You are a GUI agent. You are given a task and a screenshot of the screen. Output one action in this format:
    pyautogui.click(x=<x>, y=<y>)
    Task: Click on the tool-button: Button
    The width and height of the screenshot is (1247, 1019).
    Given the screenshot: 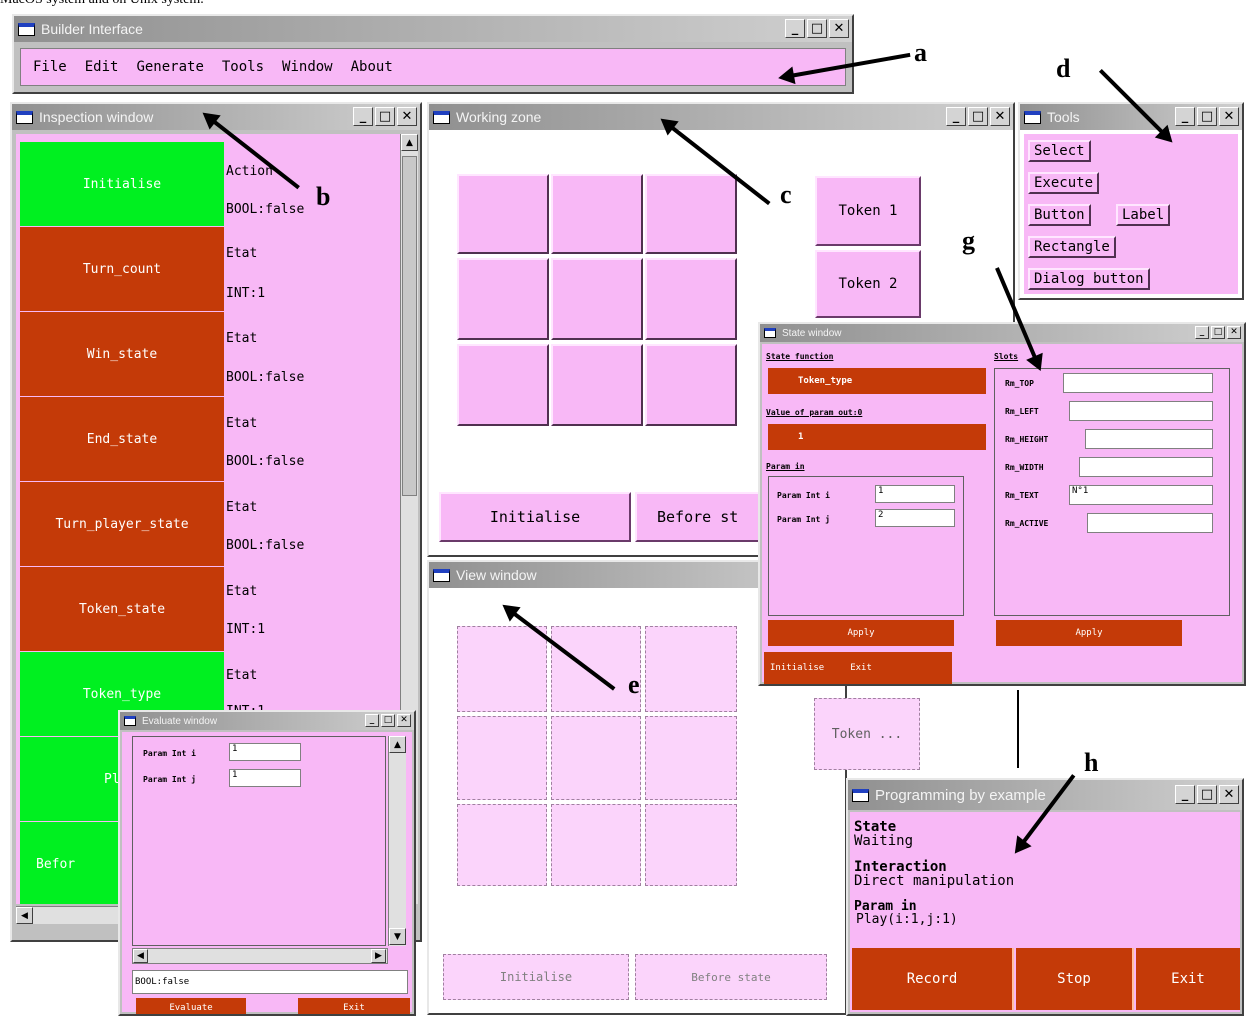 What is the action you would take?
    pyautogui.click(x=1059, y=215)
    